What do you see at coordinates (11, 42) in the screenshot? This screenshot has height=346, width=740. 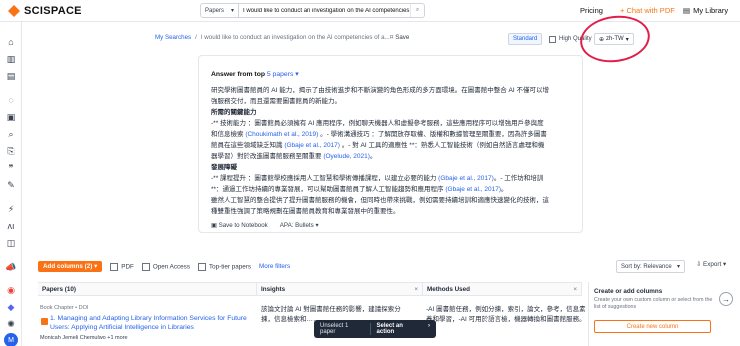 I see `home-icon: ⌂` at bounding box center [11, 42].